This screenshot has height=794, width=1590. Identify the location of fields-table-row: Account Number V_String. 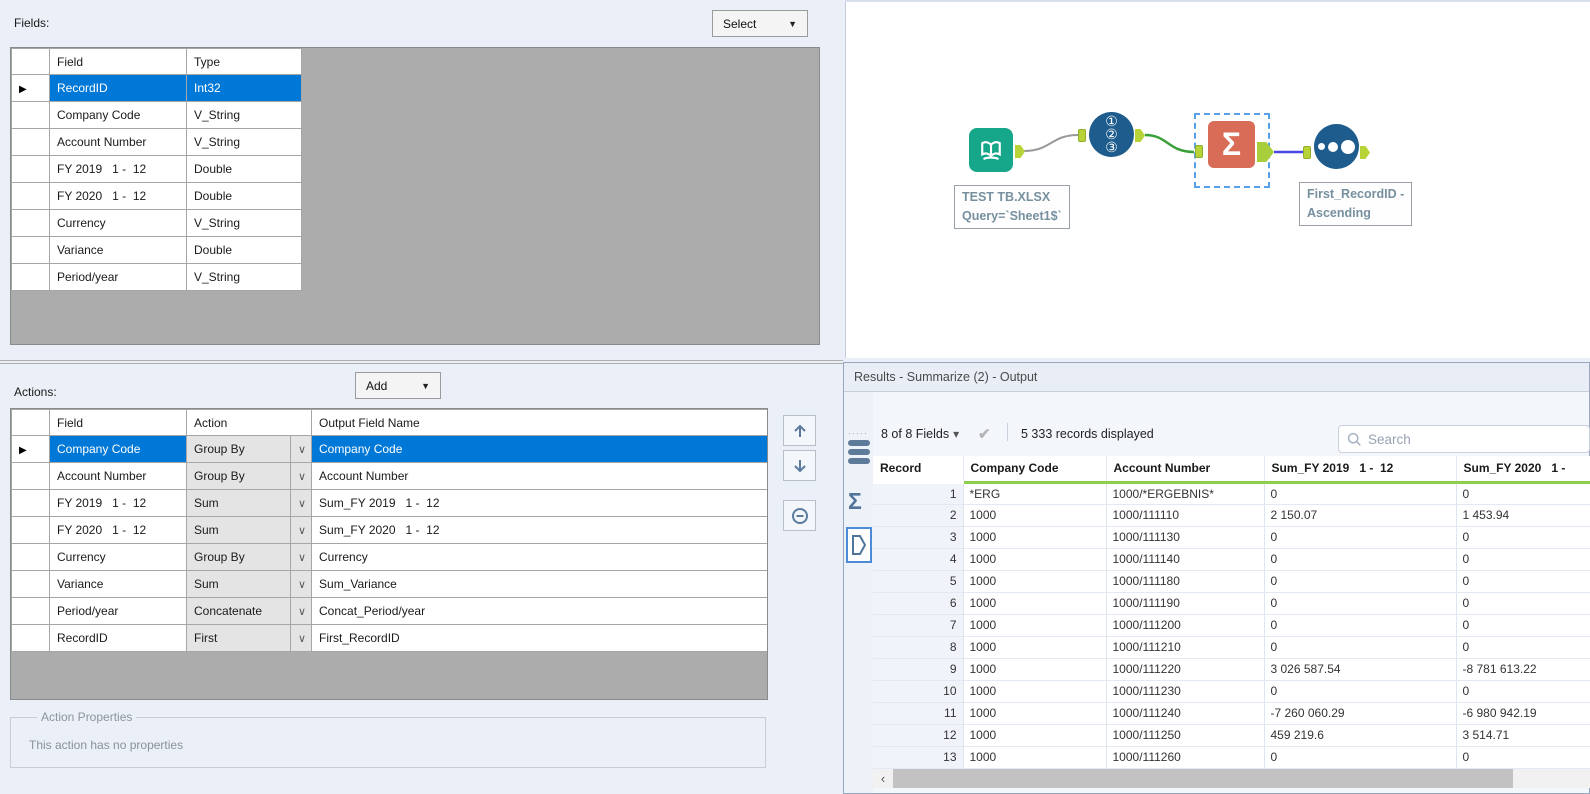
(156, 142).